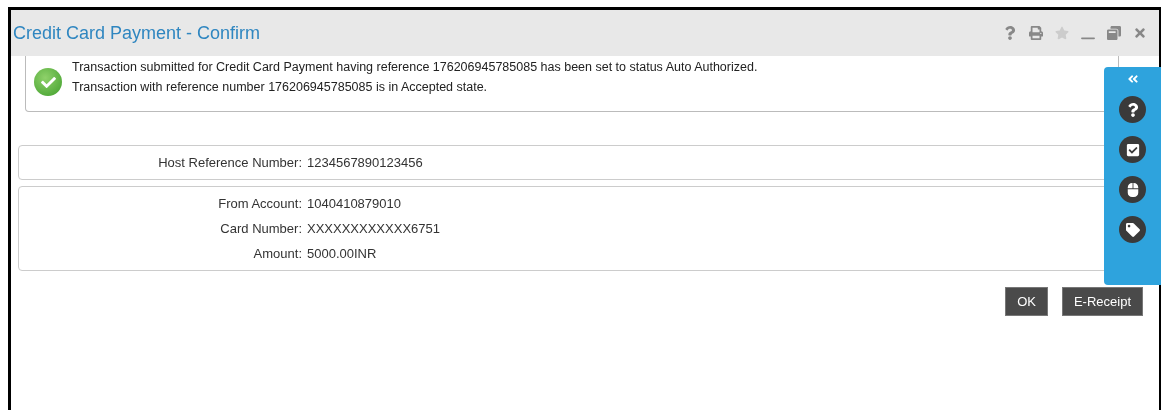 Image resolution: width=1163 pixels, height=410 pixels. Describe the element at coordinates (373, 228) in the screenshot. I see `field-value: XXXXXXXXXXXX6751` at that location.